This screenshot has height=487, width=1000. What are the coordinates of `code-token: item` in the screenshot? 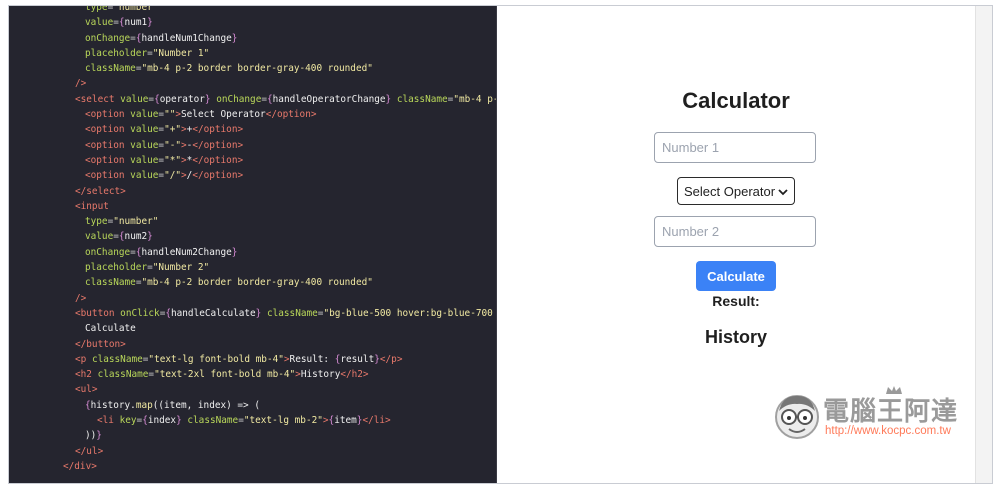 It's located at (345, 421).